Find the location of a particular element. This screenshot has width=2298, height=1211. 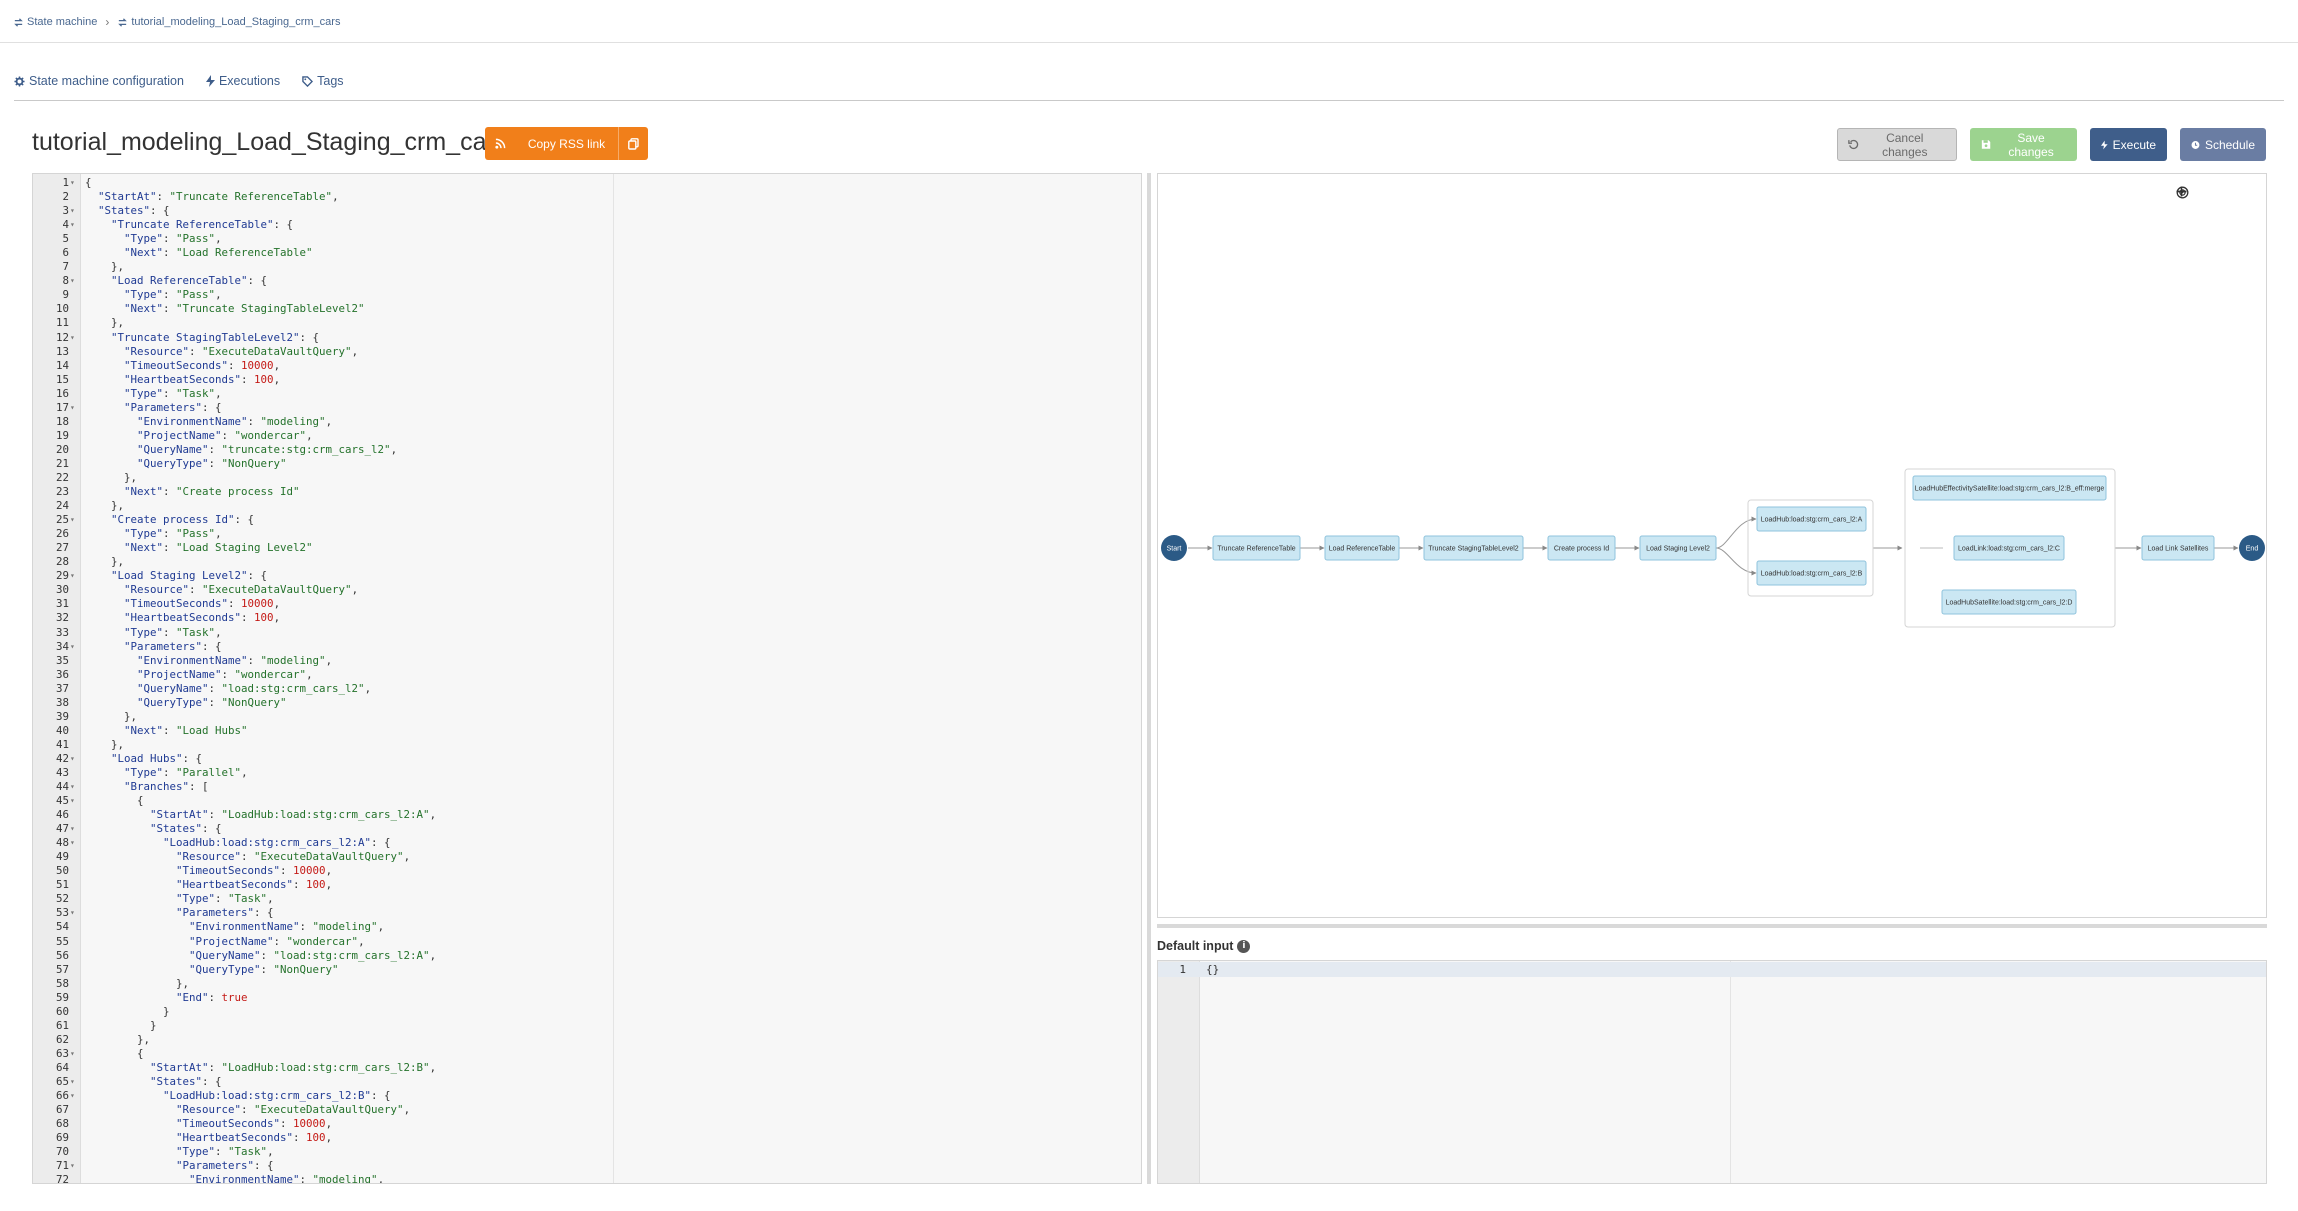

line-number: 25 is located at coordinates (62, 520).